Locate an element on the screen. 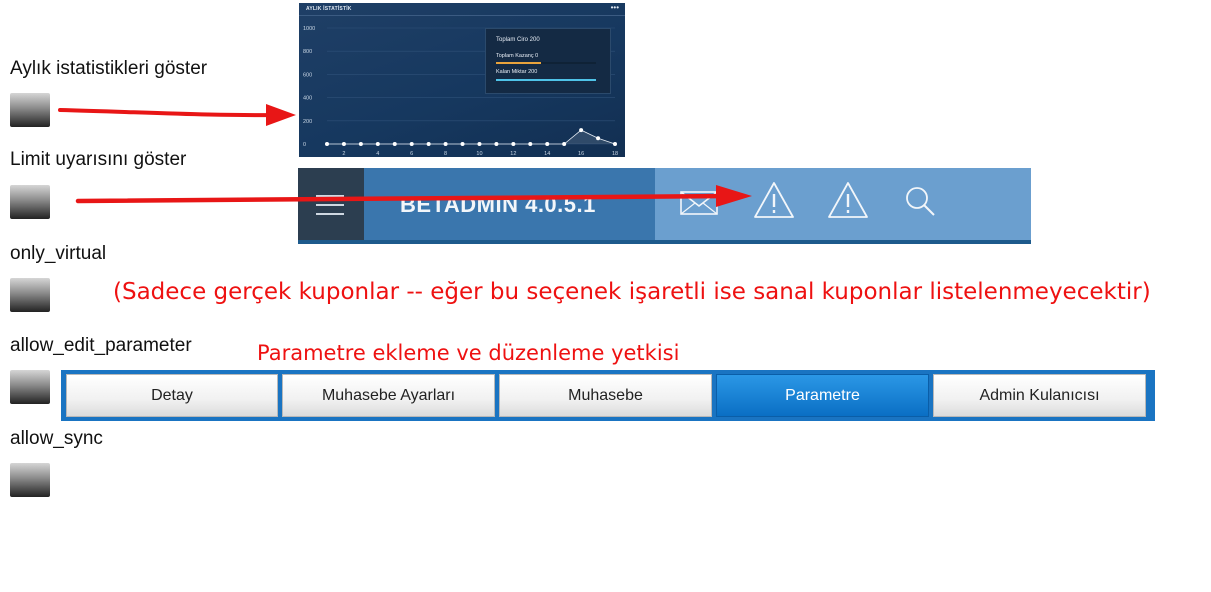  x-tick-label: 14 is located at coordinates (547, 154).